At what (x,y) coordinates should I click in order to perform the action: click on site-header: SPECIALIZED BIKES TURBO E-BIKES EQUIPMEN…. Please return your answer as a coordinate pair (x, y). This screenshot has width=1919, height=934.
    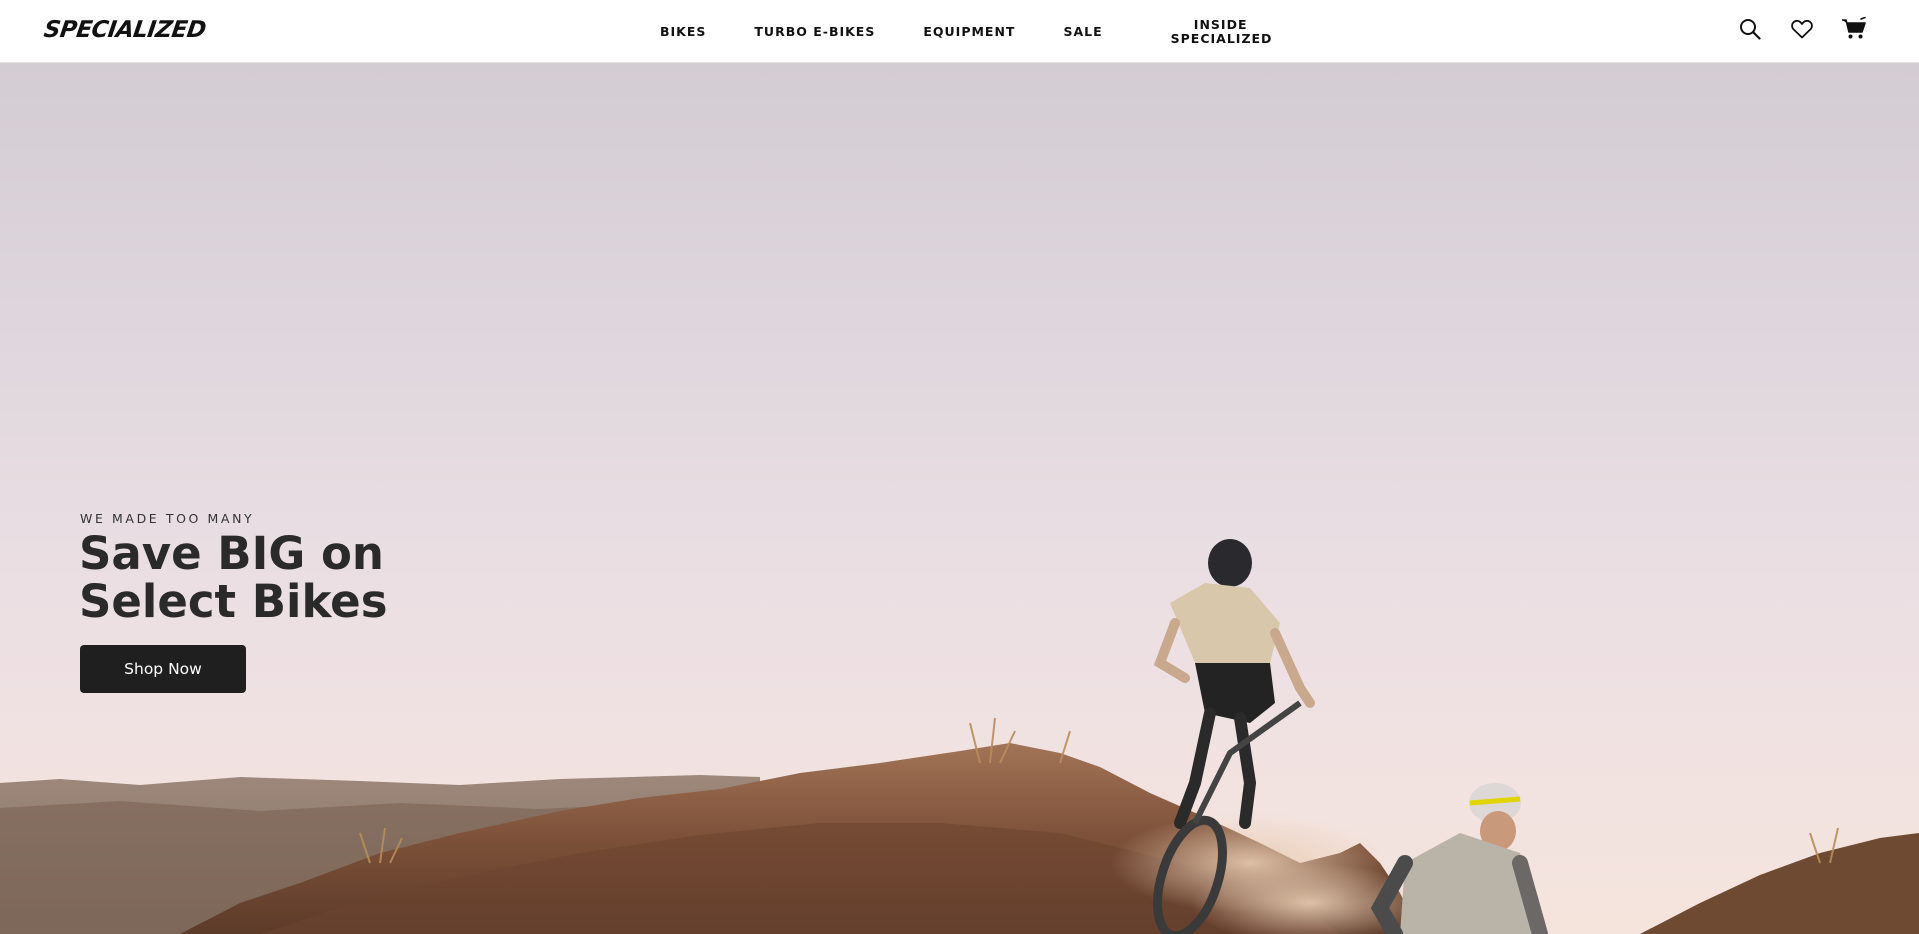
    Looking at the image, I should click on (959, 31).